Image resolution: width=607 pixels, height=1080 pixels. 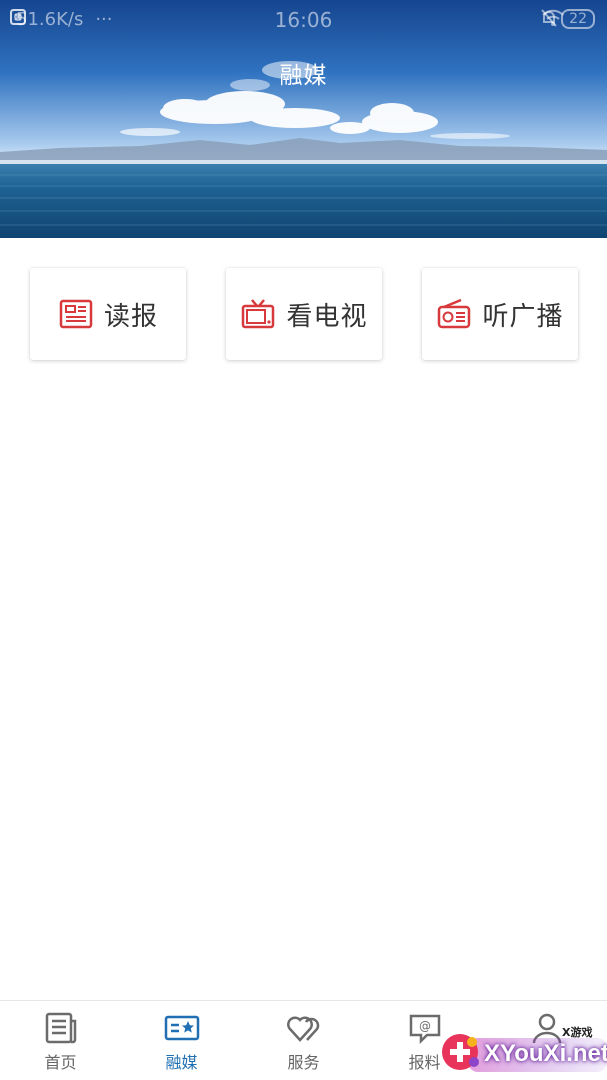 What do you see at coordinates (181, 1062) in the screenshot?
I see `tab-label: 融媒` at bounding box center [181, 1062].